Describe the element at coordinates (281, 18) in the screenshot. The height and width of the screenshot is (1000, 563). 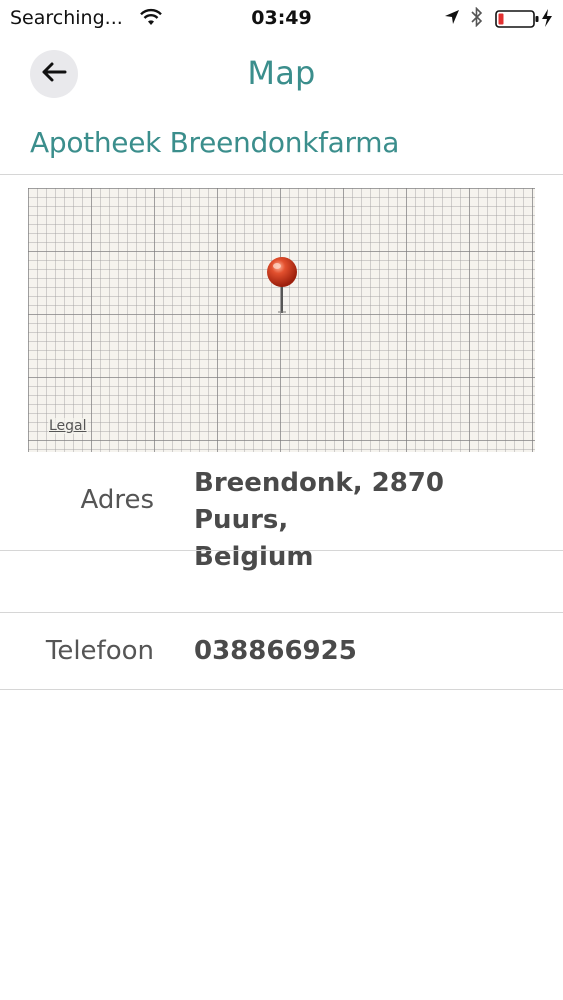
I see `status-bar: Searching... 03:49` at that location.